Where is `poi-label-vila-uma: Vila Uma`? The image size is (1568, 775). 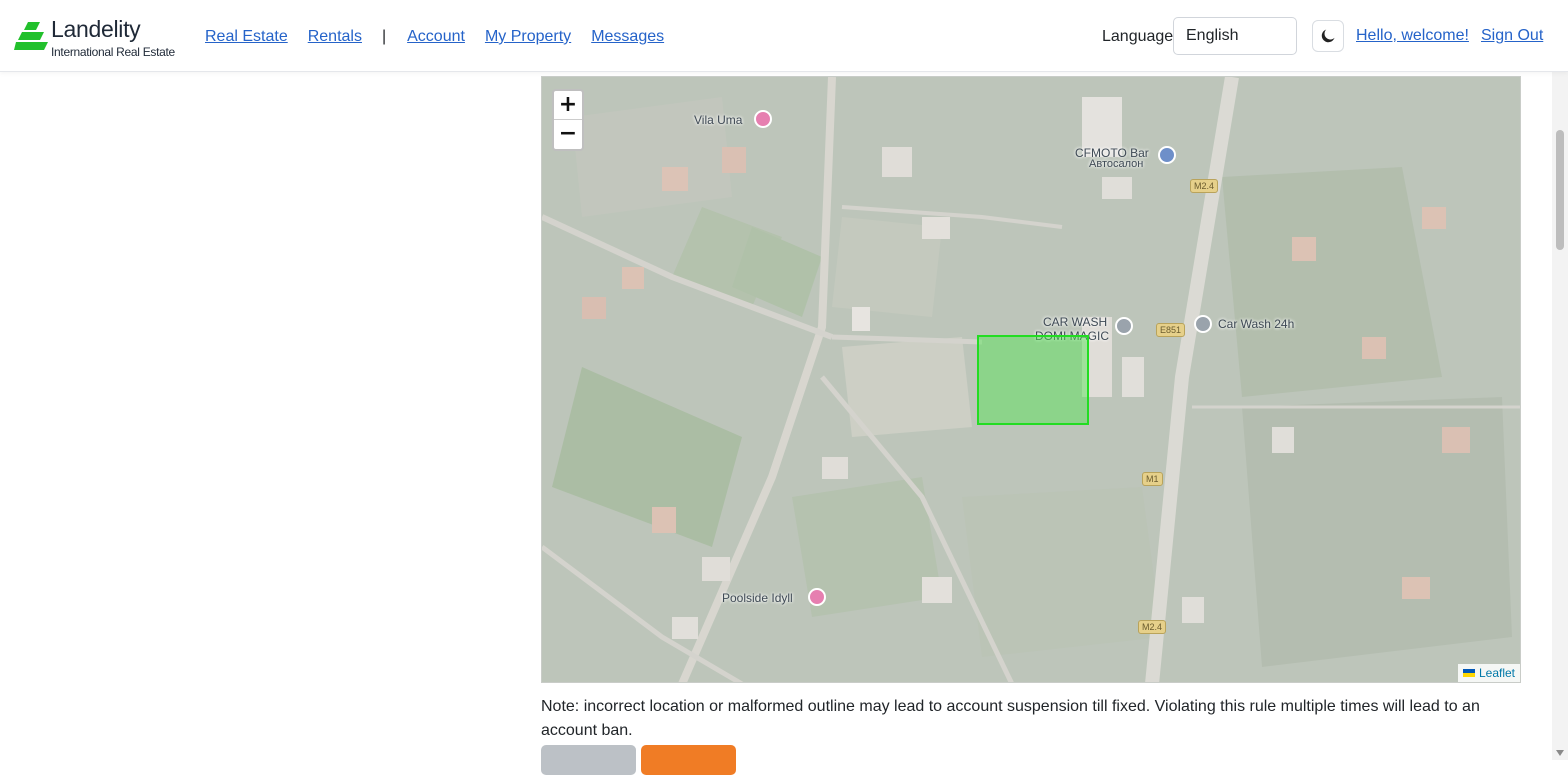
poi-label-vila-uma: Vila Uma is located at coordinates (718, 120).